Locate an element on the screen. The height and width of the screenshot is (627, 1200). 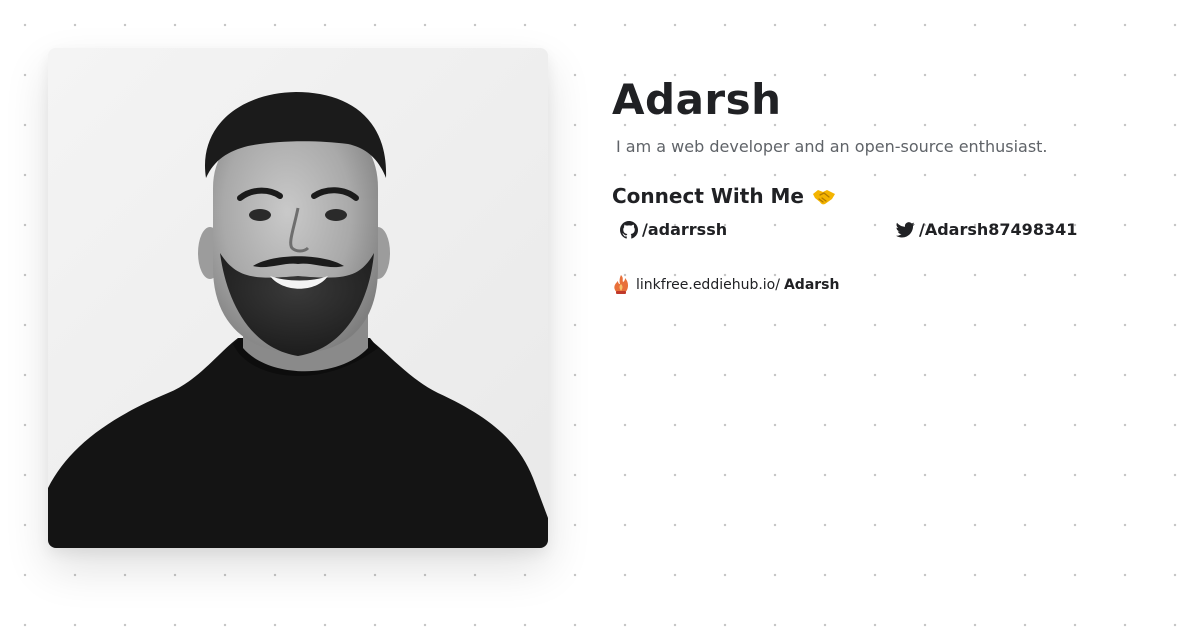
twitter-handle: /Adarsh87498341 is located at coordinates (998, 229).